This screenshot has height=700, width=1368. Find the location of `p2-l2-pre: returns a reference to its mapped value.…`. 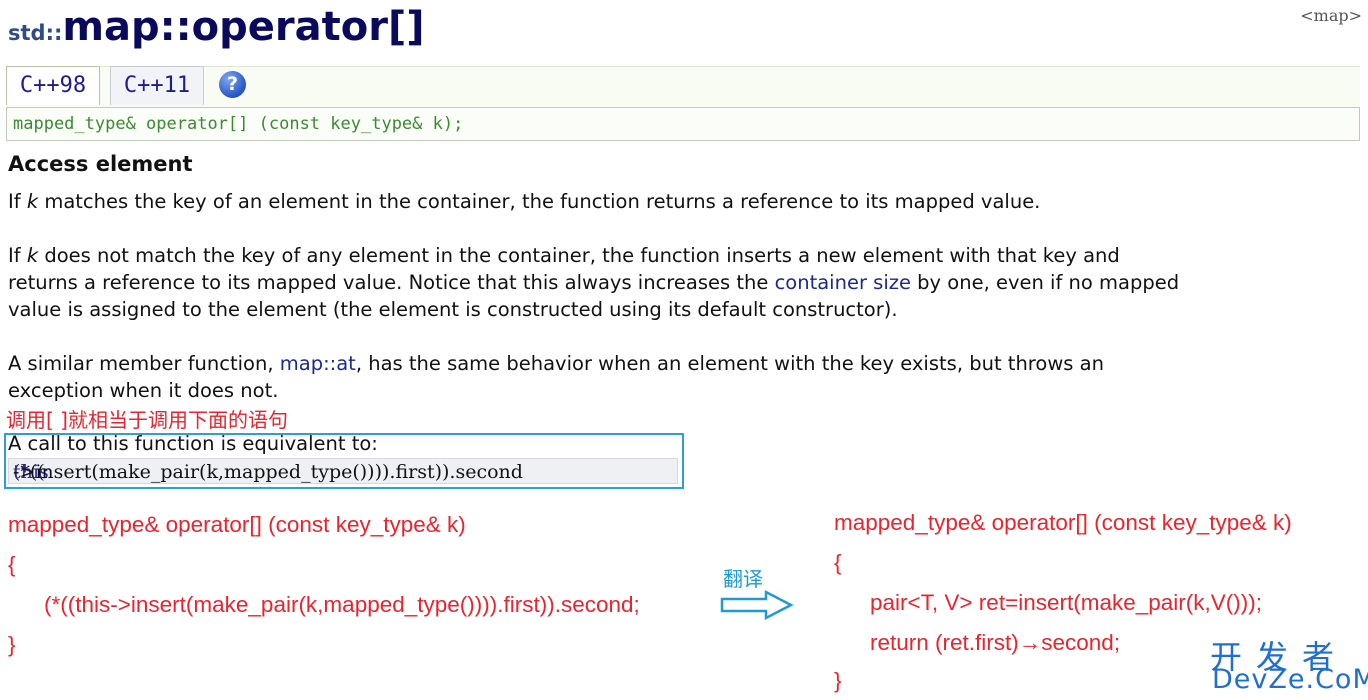

p2-l2-pre: returns a reference to its mapped value.… is located at coordinates (391, 282).